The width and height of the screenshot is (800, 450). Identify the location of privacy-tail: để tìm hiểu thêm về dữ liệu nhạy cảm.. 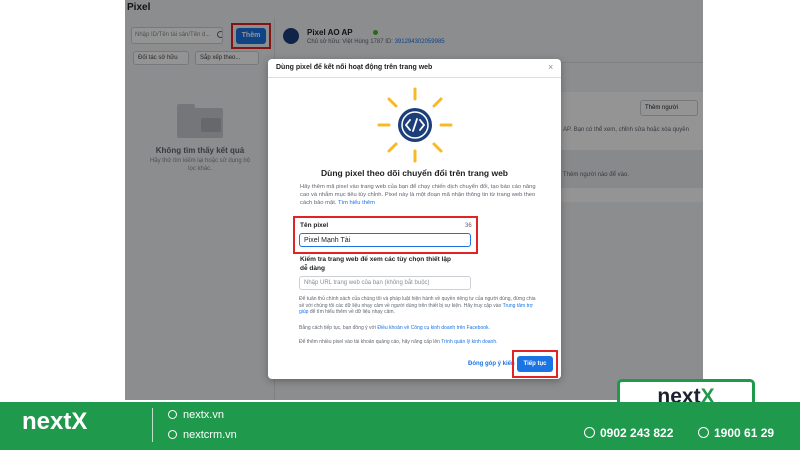
(352, 312).